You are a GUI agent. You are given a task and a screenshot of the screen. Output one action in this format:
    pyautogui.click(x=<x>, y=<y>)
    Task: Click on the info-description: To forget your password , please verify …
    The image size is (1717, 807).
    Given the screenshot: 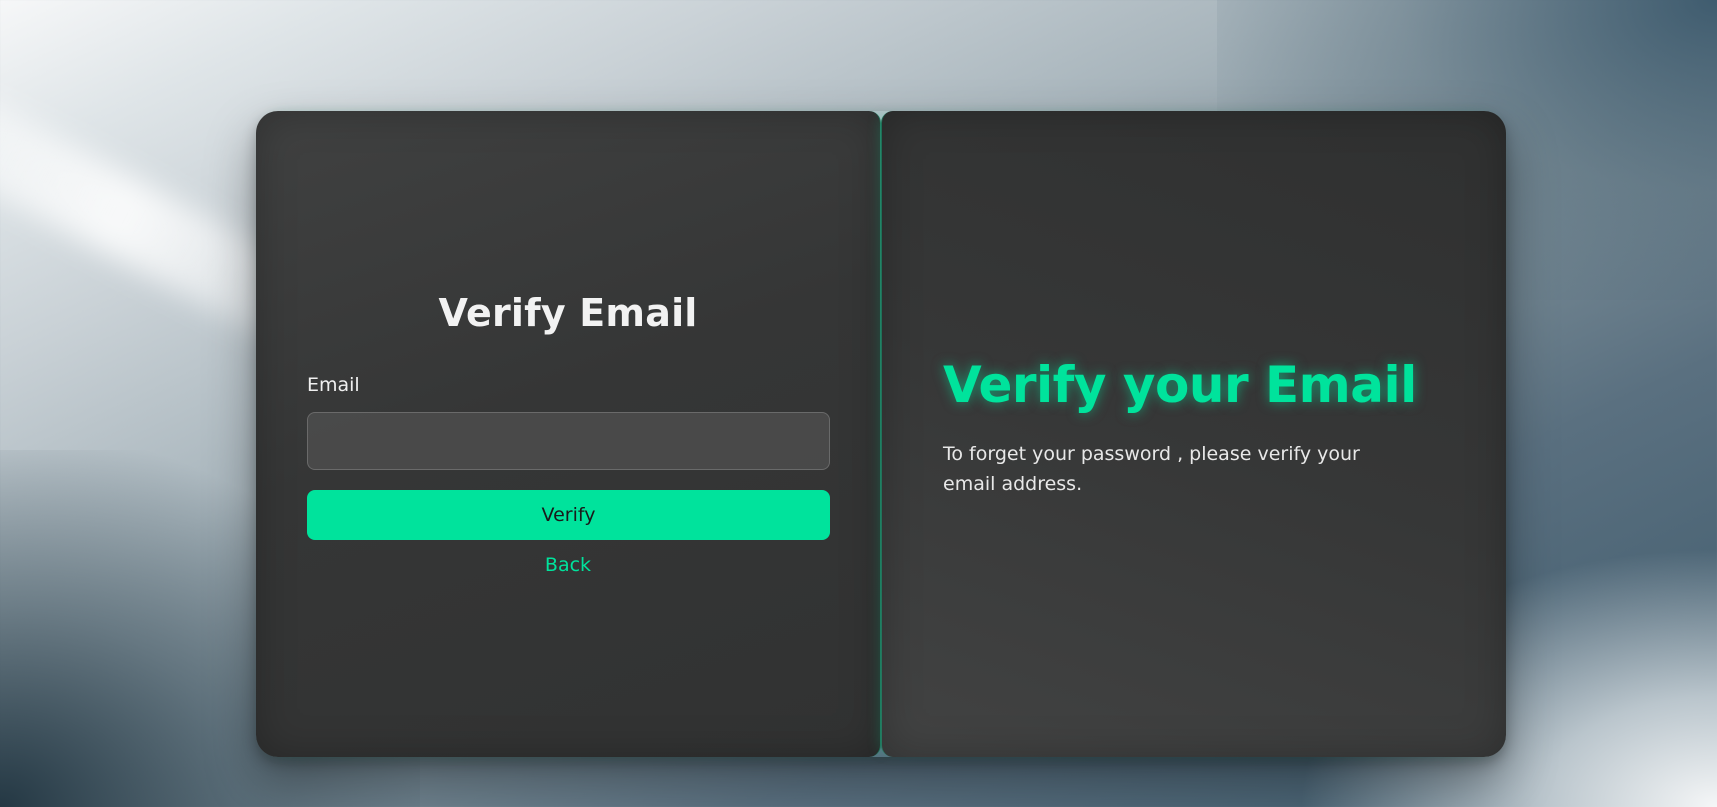 What is the action you would take?
    pyautogui.click(x=1151, y=469)
    